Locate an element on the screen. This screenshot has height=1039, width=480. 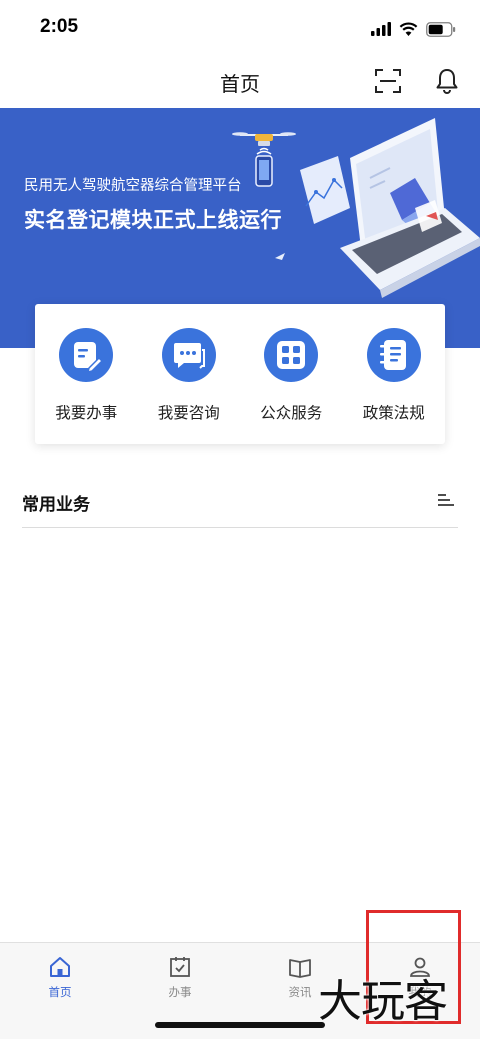
page-title: 首页 is located at coordinates (240, 84).